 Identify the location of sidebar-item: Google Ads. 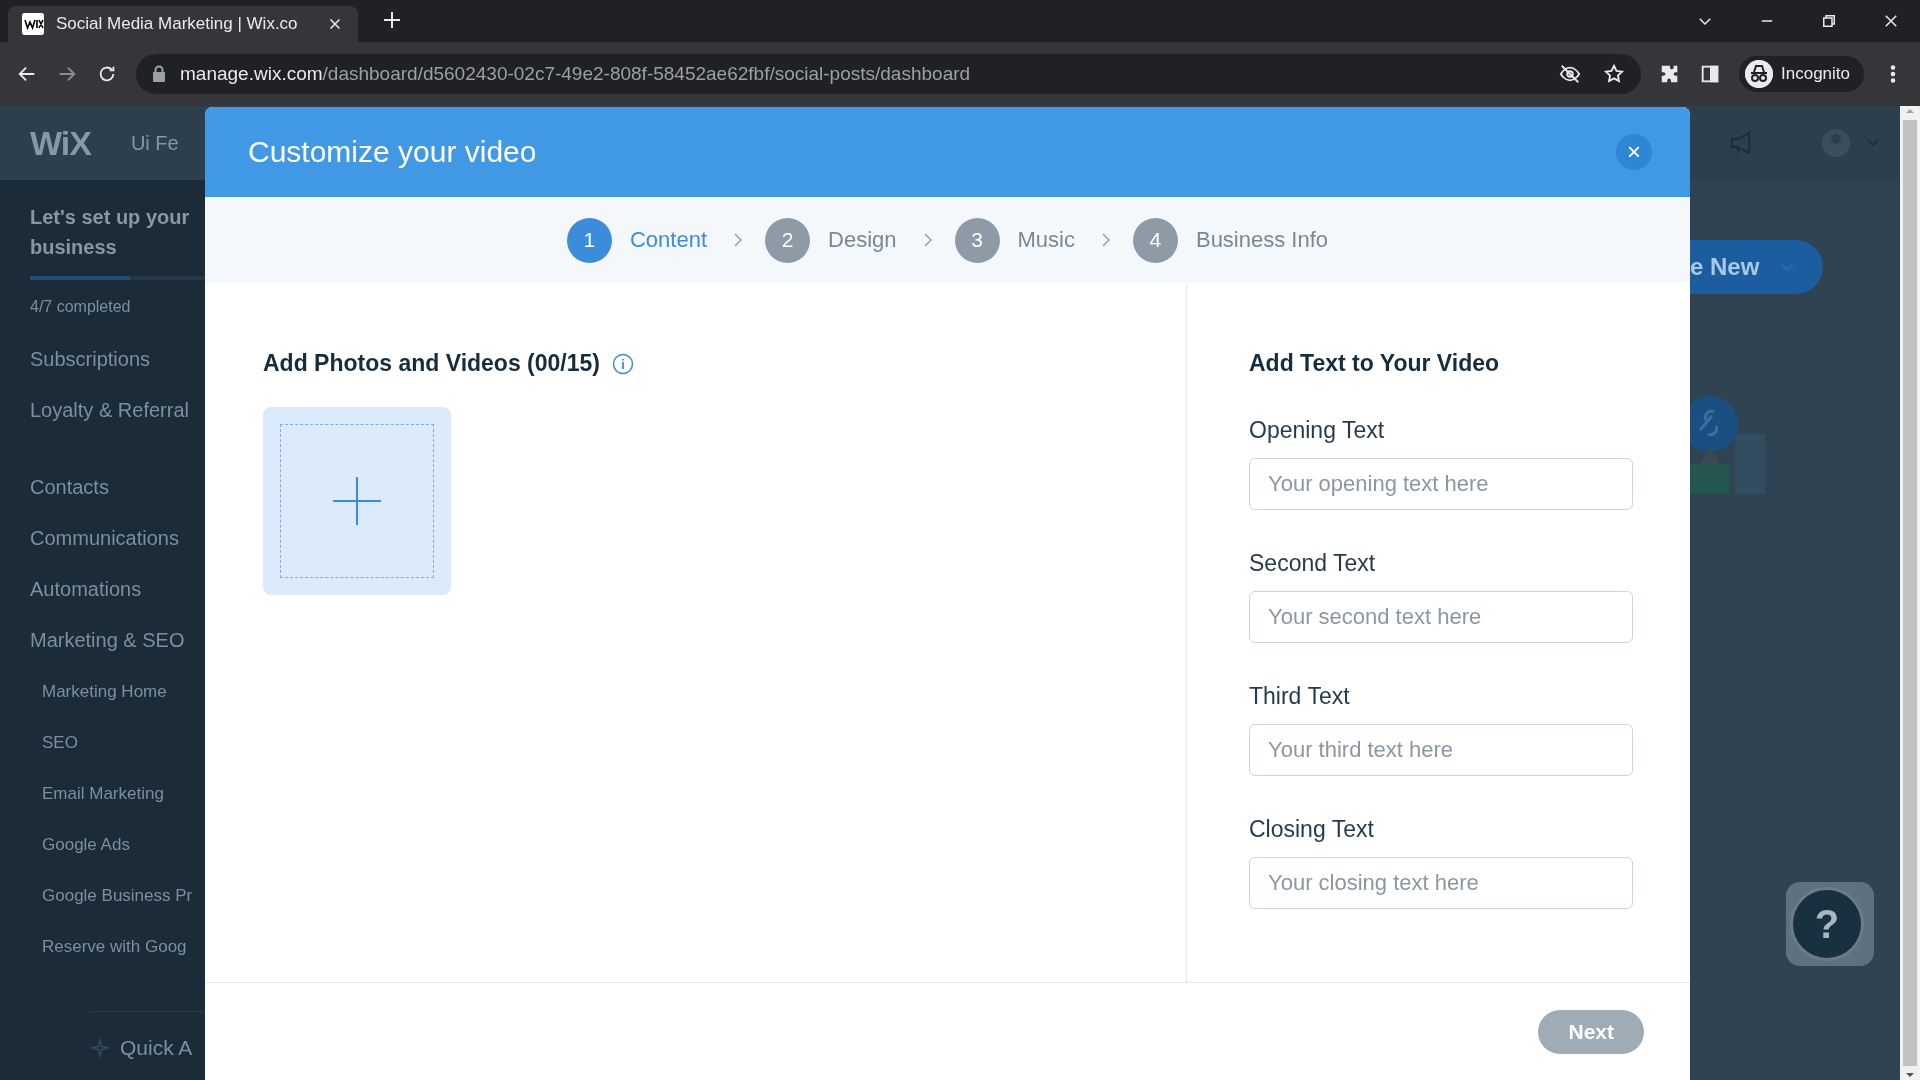
(117, 844).